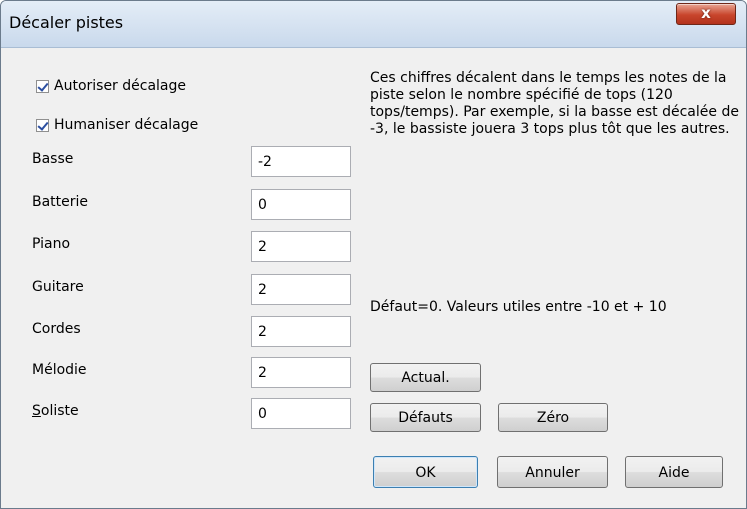 The image size is (747, 509). Describe the element at coordinates (301, 161) in the screenshot. I see `bass-offset-input` at that location.